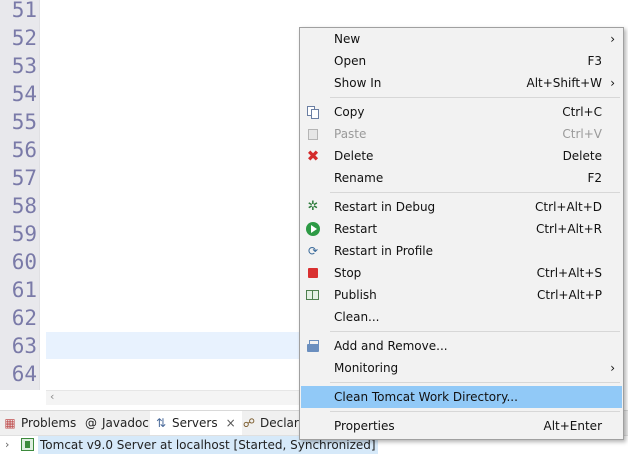 This screenshot has height=461, width=628. What do you see at coordinates (461, 368) in the screenshot?
I see `menu-item-monitoring: Monitoring ›` at bounding box center [461, 368].